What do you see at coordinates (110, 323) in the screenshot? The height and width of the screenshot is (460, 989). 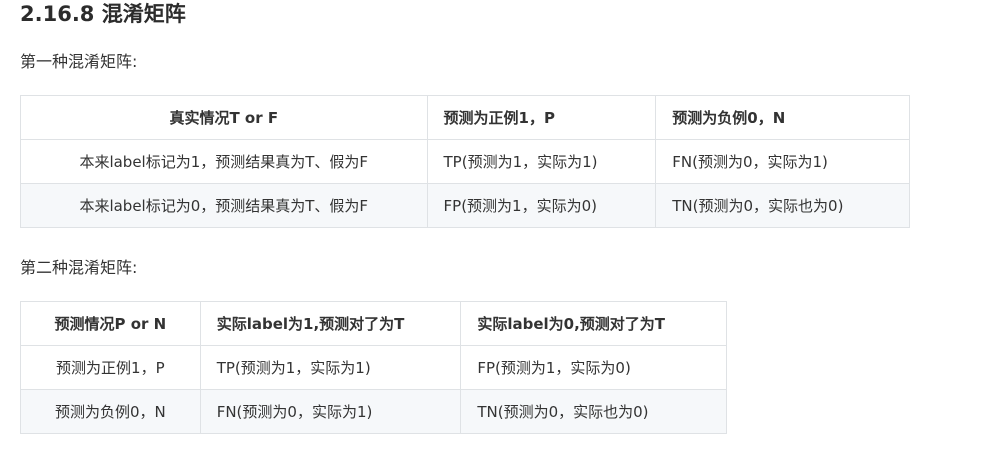 I see `header-cell: 预测情况P or N` at bounding box center [110, 323].